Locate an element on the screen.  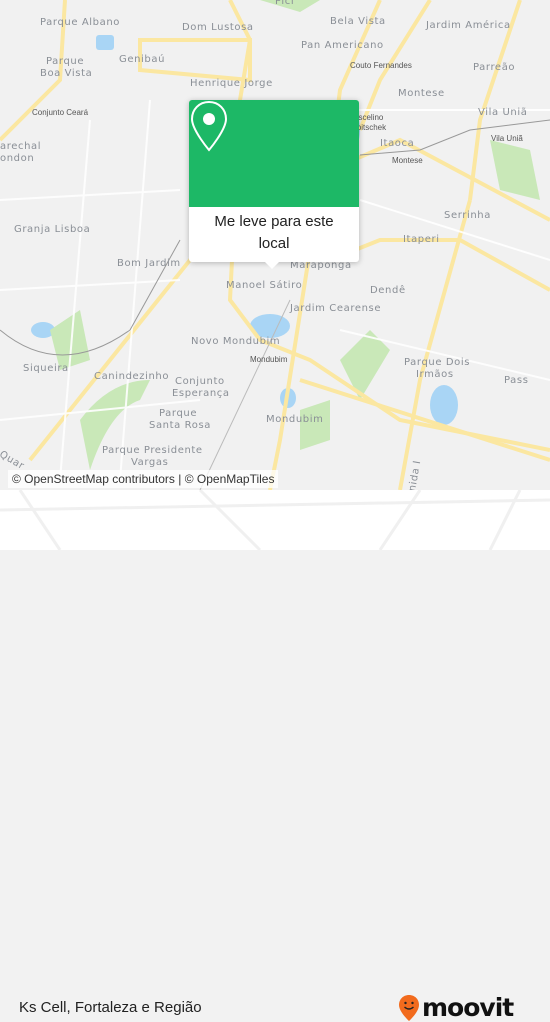
map-label: Parreão is located at coordinates (494, 67).